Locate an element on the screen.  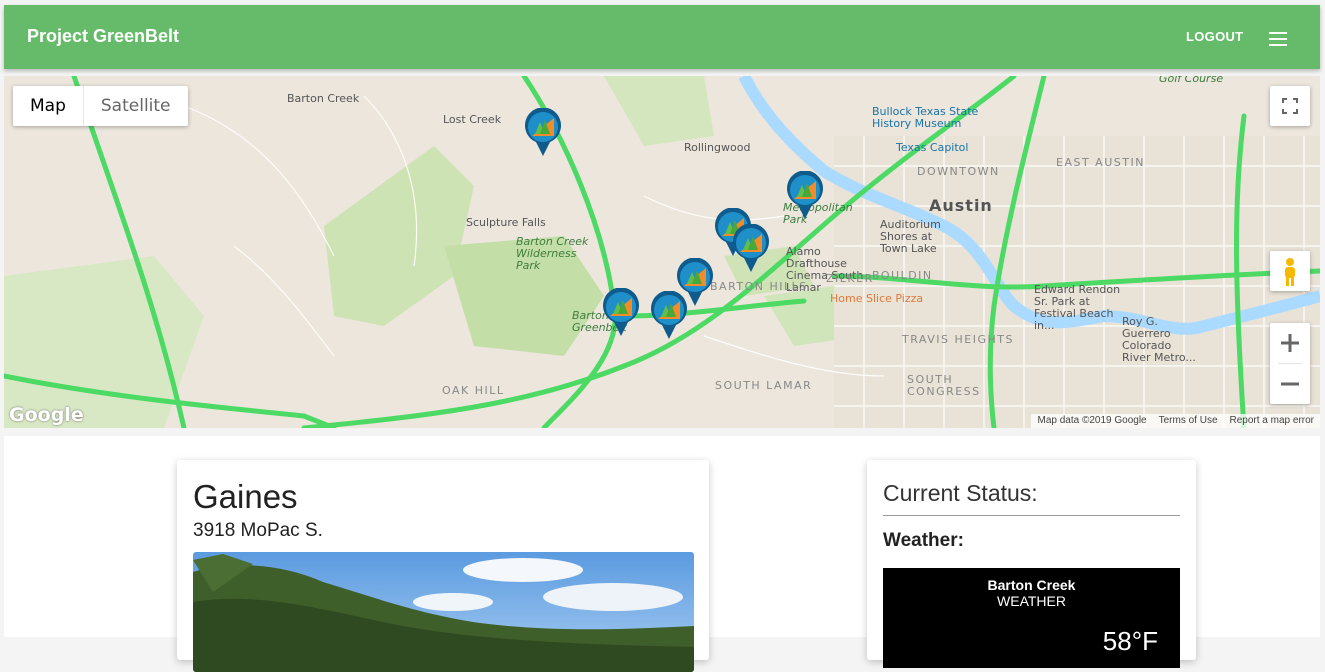
map-label-lost-creek: Lost Creek is located at coordinates (472, 119).